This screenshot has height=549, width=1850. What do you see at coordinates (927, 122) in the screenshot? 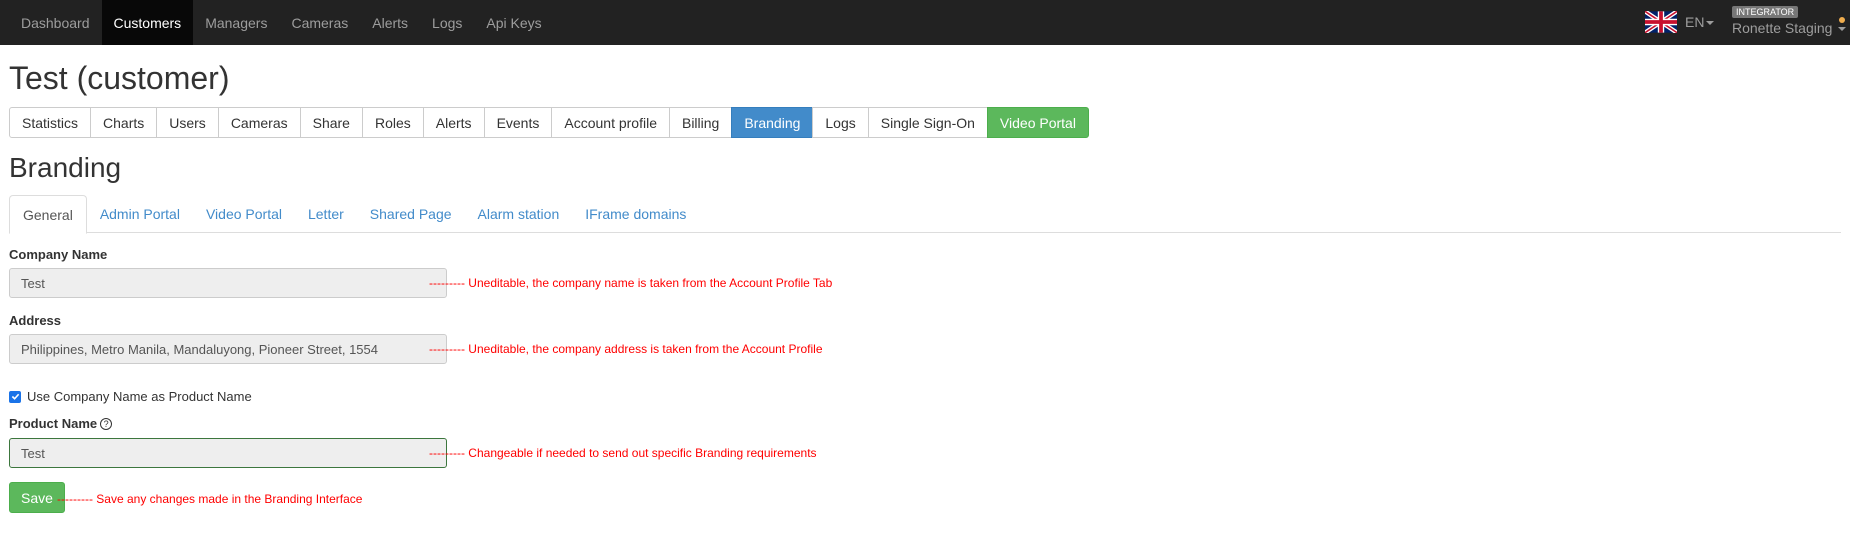
I see `customer-tab-single-sign-on: Single Sign-On` at bounding box center [927, 122].